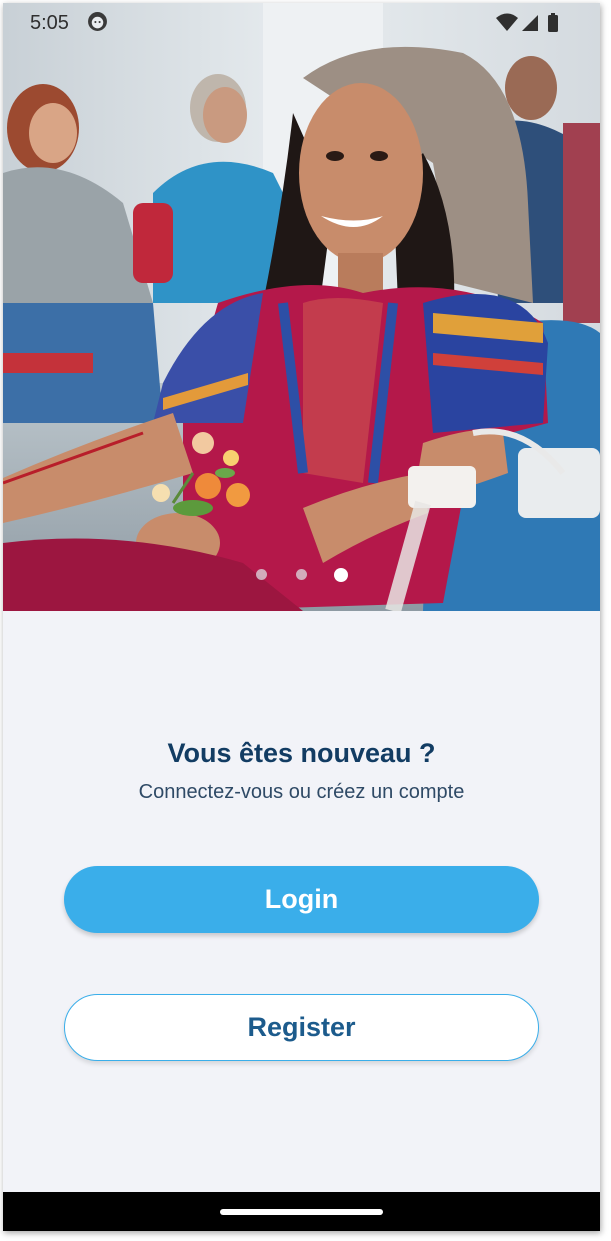 The width and height of the screenshot is (611, 1241). What do you see at coordinates (49, 23) in the screenshot?
I see `status-time: 5:05` at bounding box center [49, 23].